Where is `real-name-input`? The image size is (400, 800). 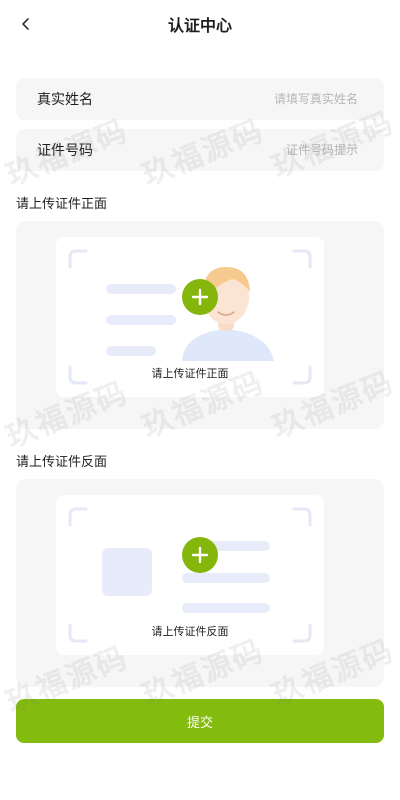
real-name-input is located at coordinates (273, 99).